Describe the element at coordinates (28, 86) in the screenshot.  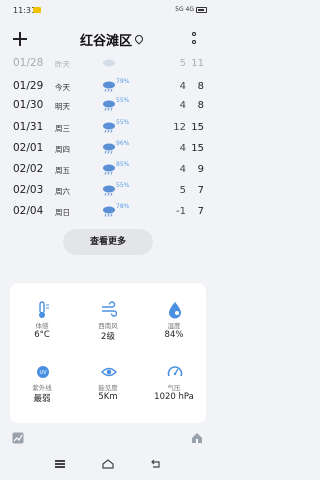
I see `forecast-date: 01/29` at that location.